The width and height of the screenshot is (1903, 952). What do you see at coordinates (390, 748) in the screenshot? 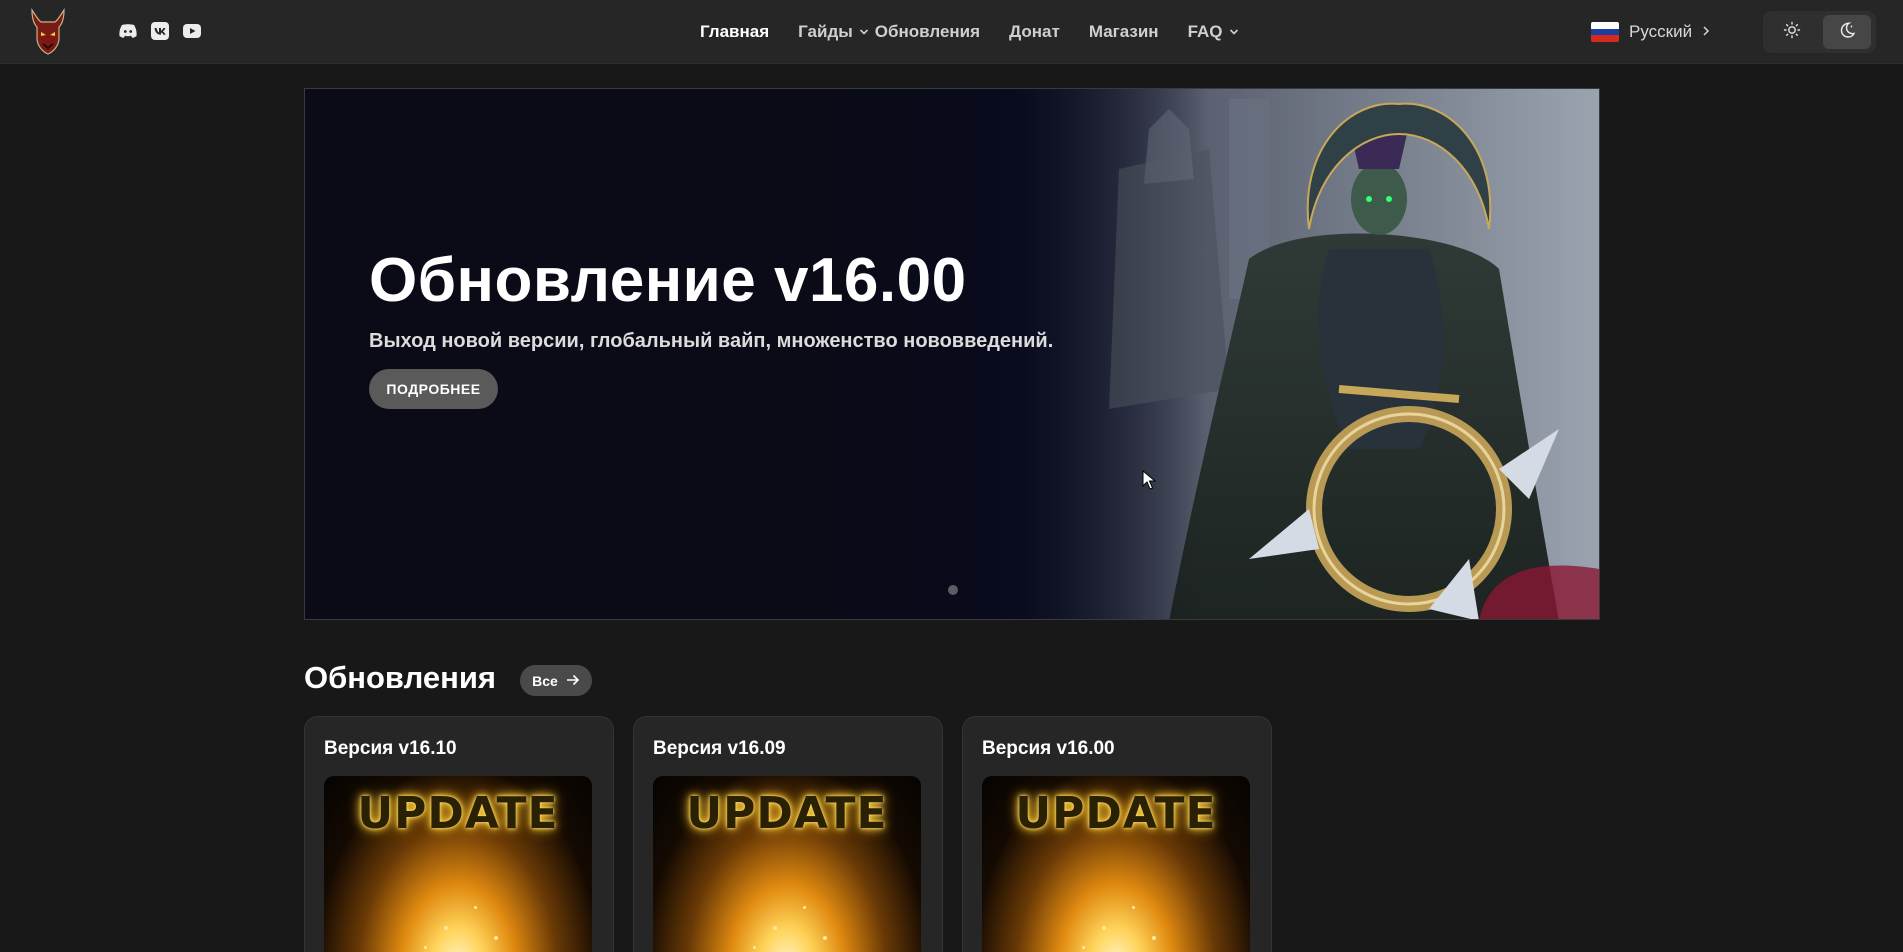
I see `update-card-title: Версия v16.10` at bounding box center [390, 748].